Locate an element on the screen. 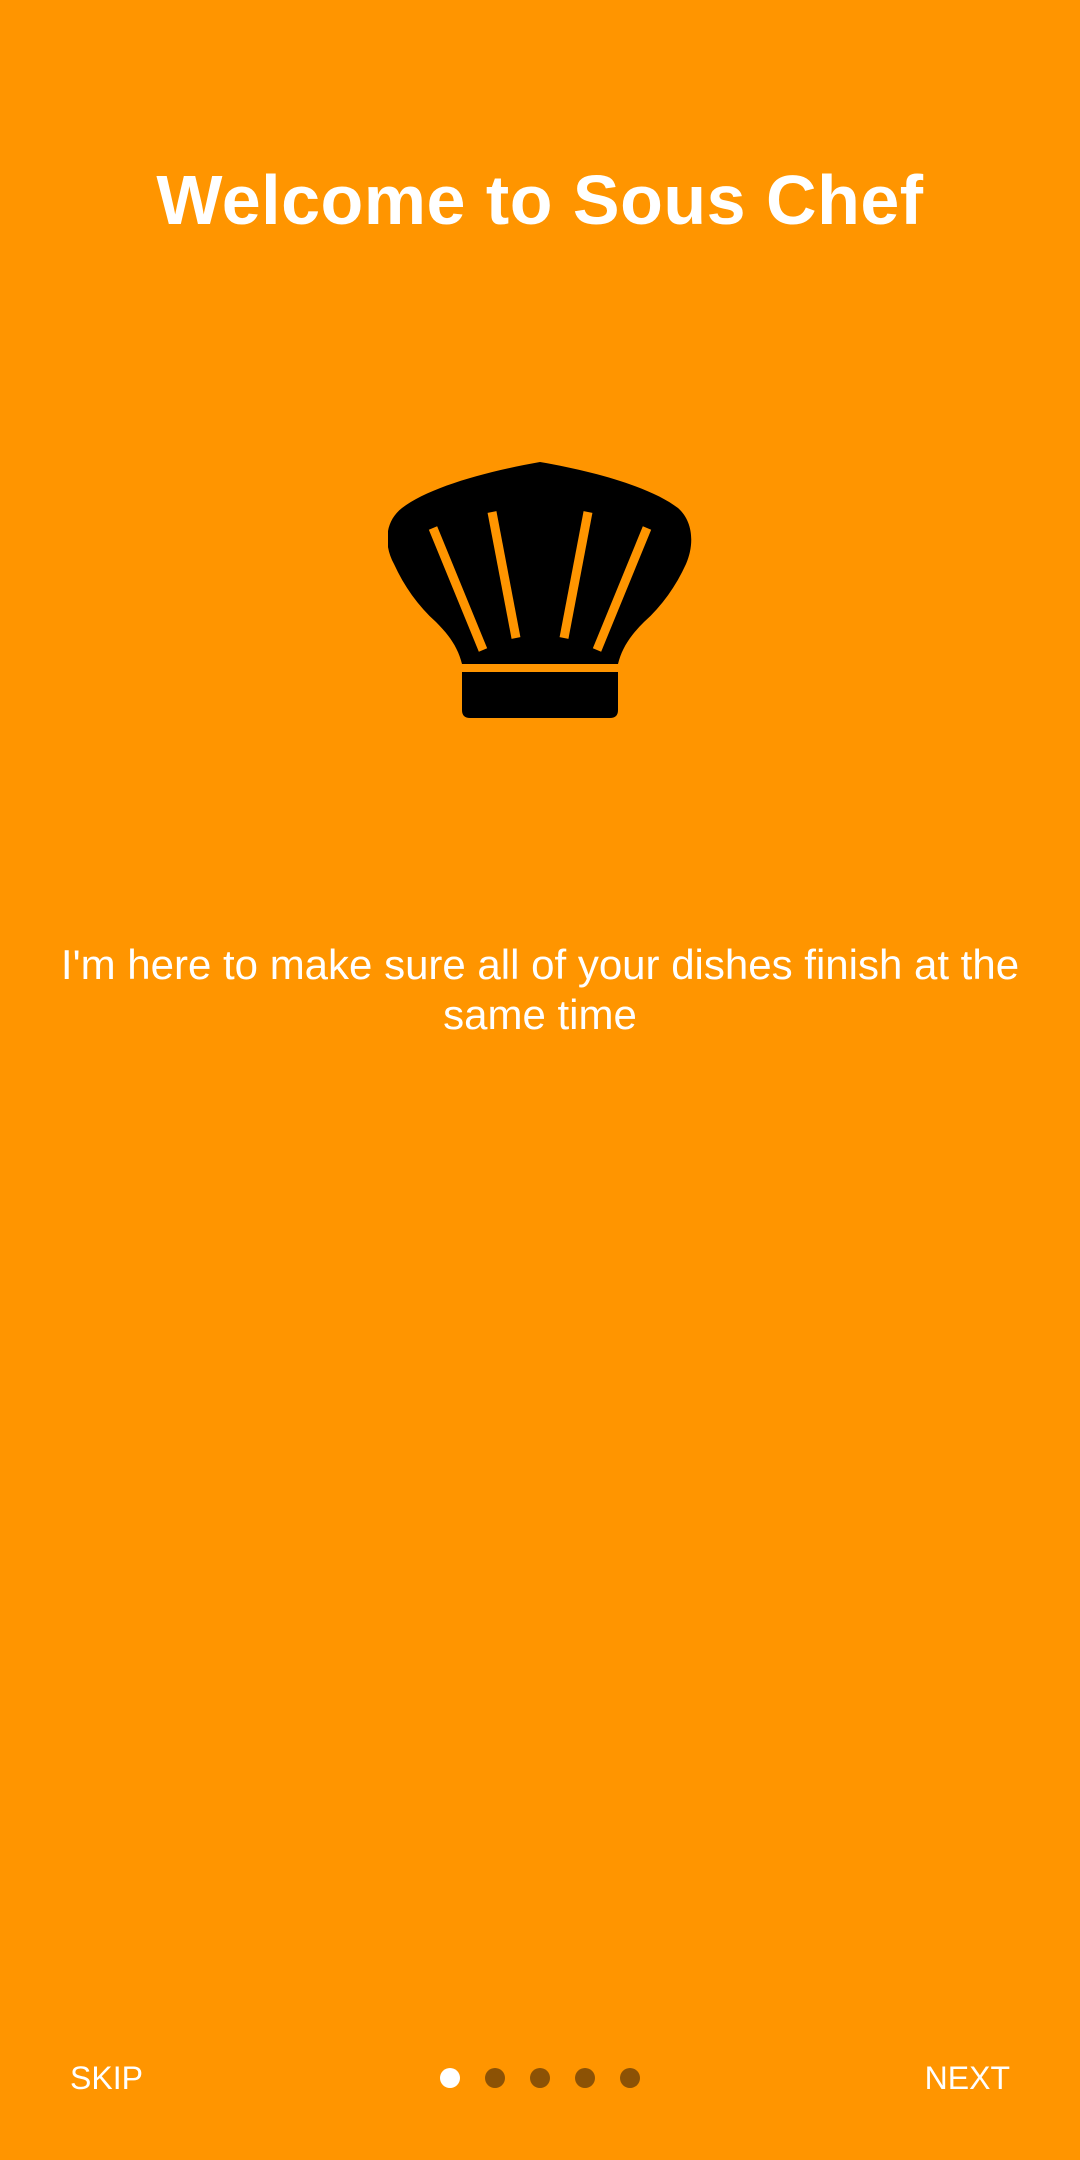 The image size is (1080, 2160). page-title: Welcome to Sous Chef is located at coordinates (540, 200).